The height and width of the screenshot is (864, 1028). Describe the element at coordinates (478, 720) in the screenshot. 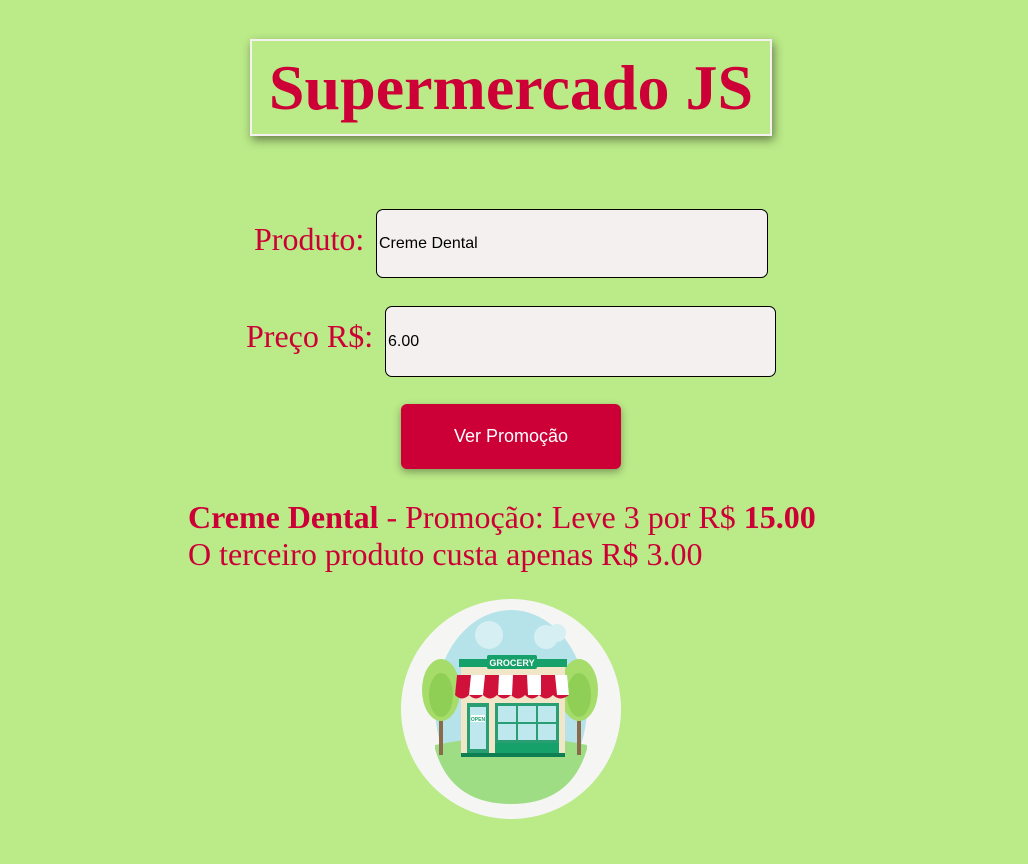

I see `open-sign-text: OPEN` at that location.